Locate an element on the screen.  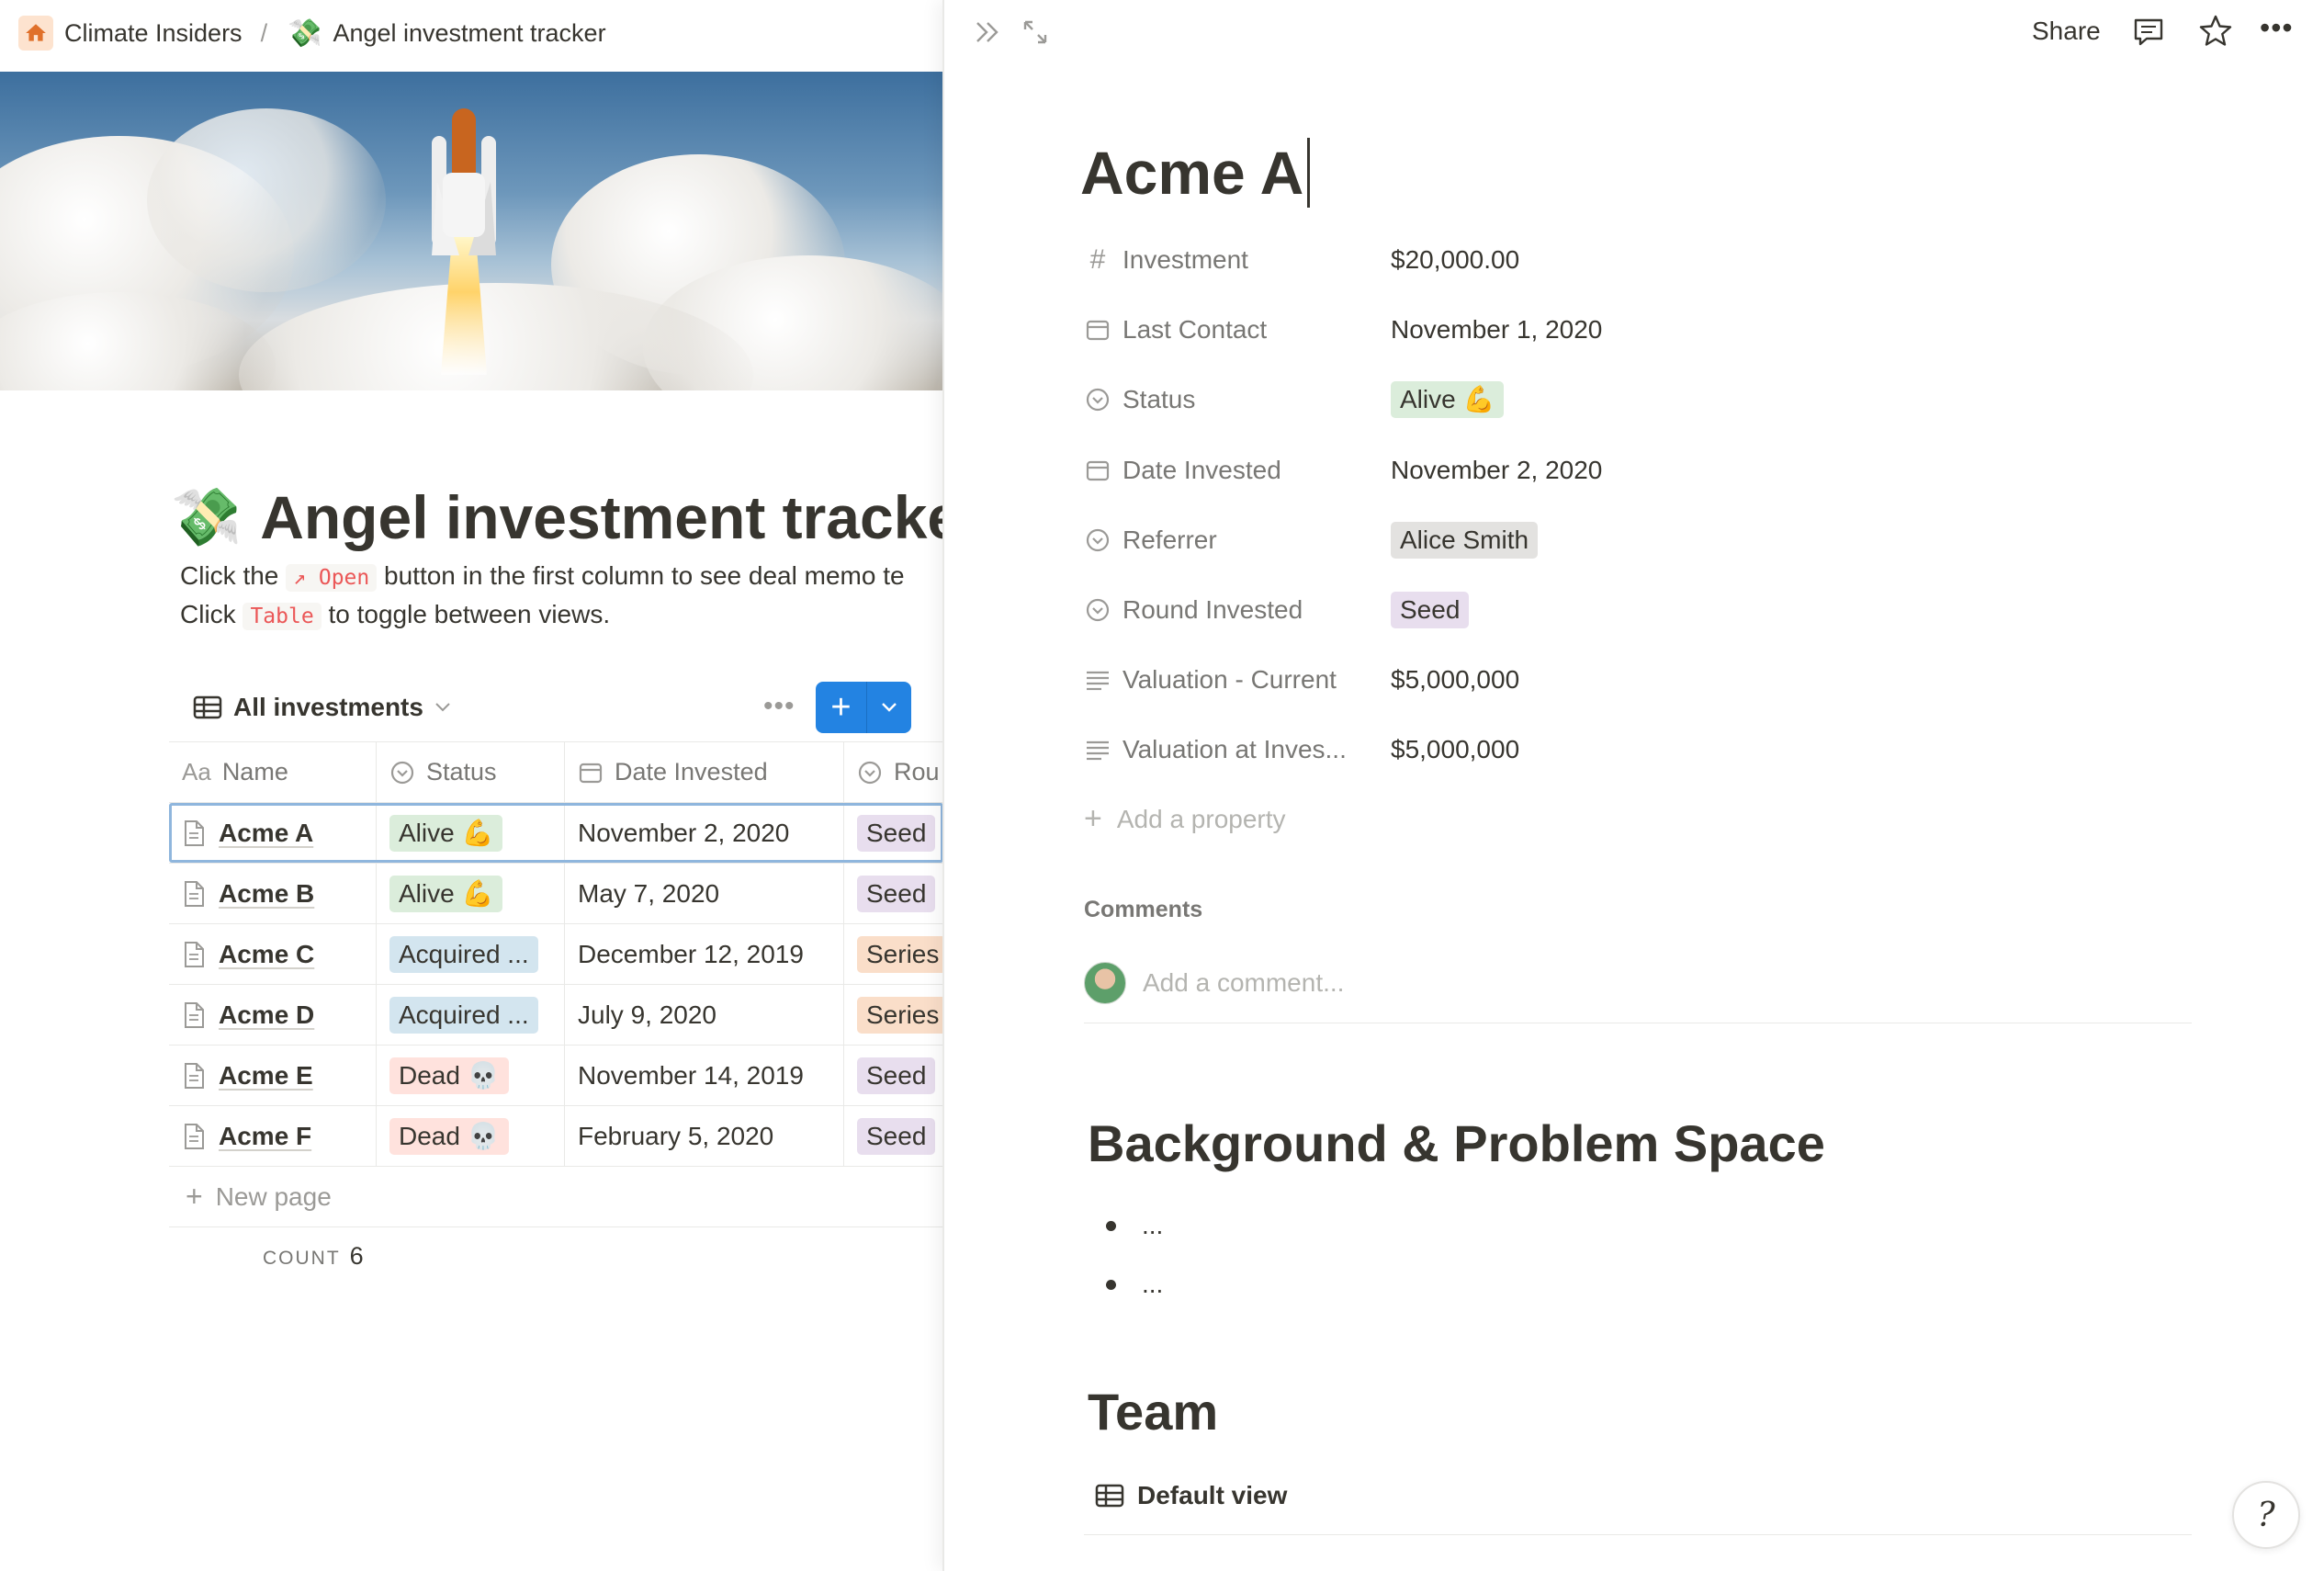
page-icon is located at coordinates (194, 1136).